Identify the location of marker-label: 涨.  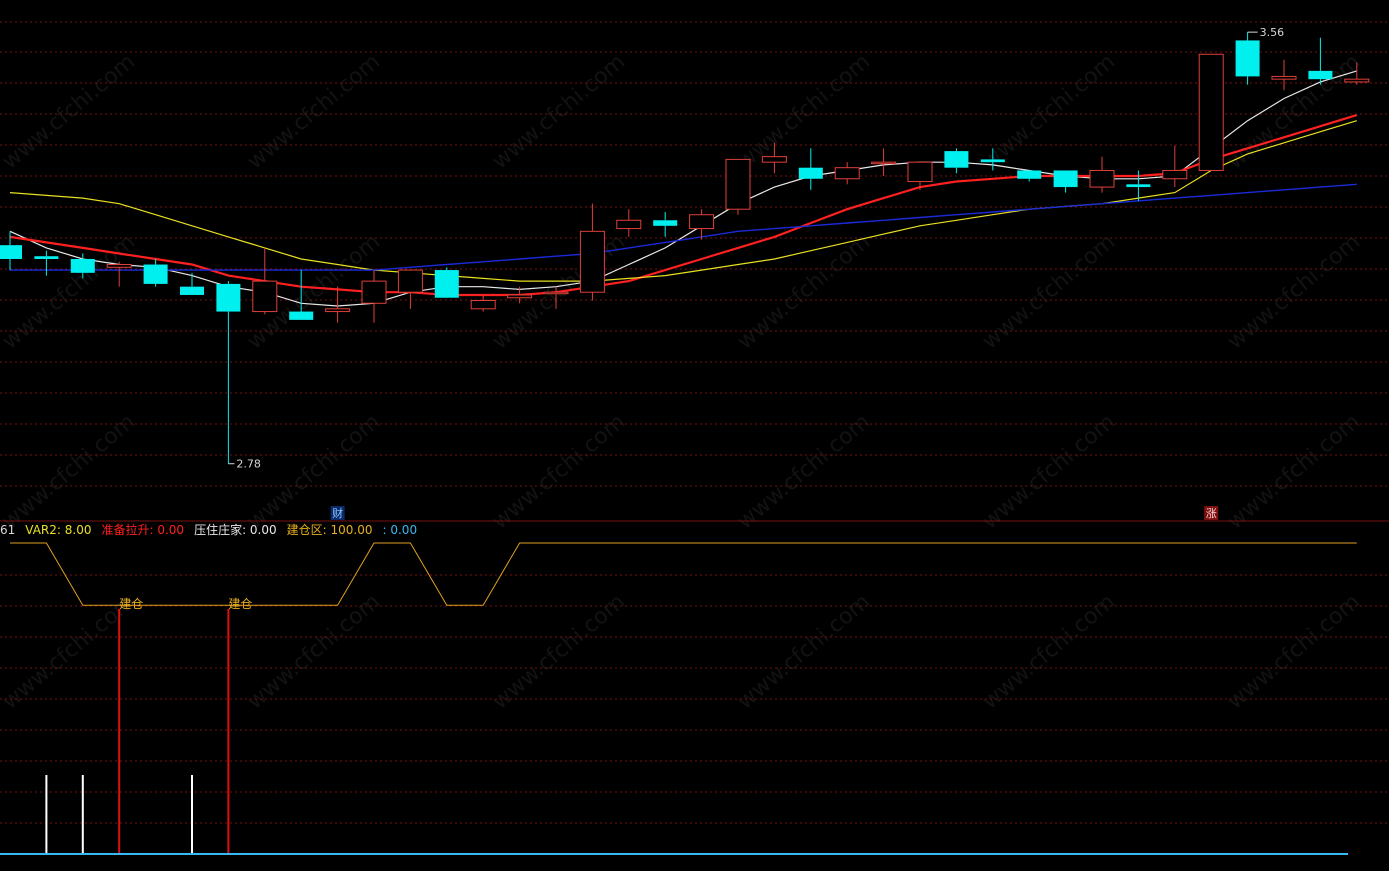
(1211, 513).